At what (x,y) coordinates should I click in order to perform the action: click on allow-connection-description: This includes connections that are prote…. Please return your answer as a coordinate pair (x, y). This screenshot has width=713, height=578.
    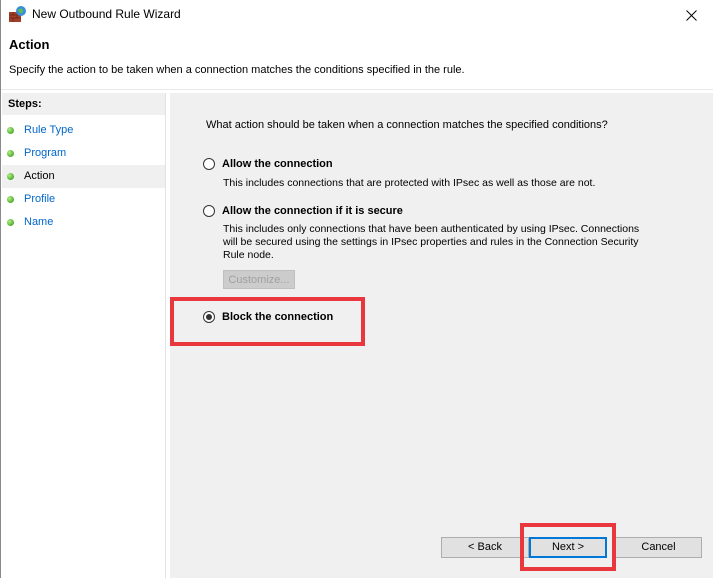
    Looking at the image, I should click on (409, 183).